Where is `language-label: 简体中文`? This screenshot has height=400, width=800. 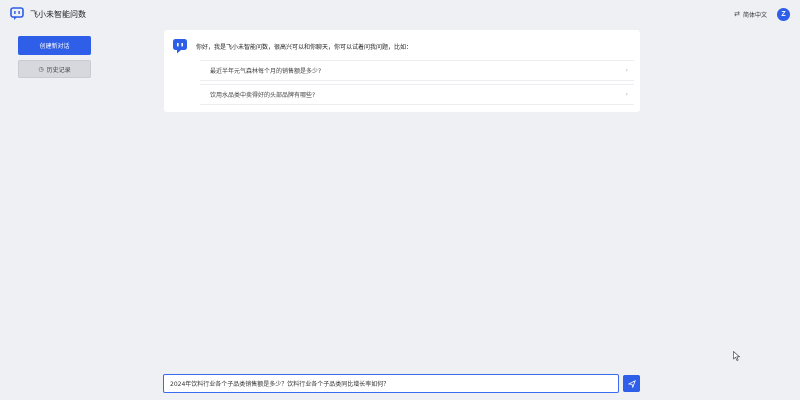 language-label: 简体中文 is located at coordinates (754, 15).